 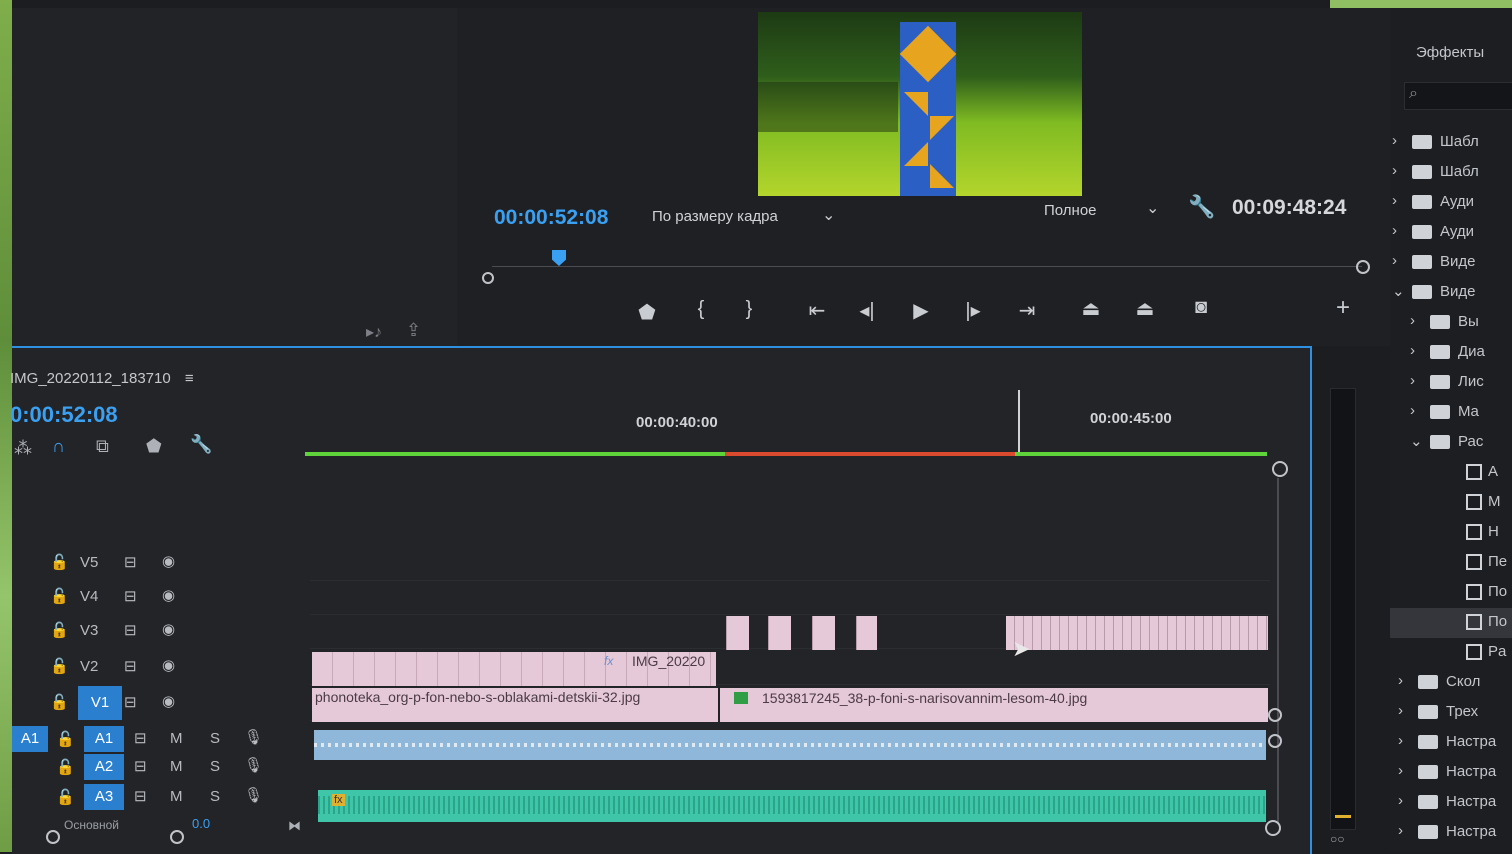 I want to click on mark-out-icon: }, so click(x=749, y=309).